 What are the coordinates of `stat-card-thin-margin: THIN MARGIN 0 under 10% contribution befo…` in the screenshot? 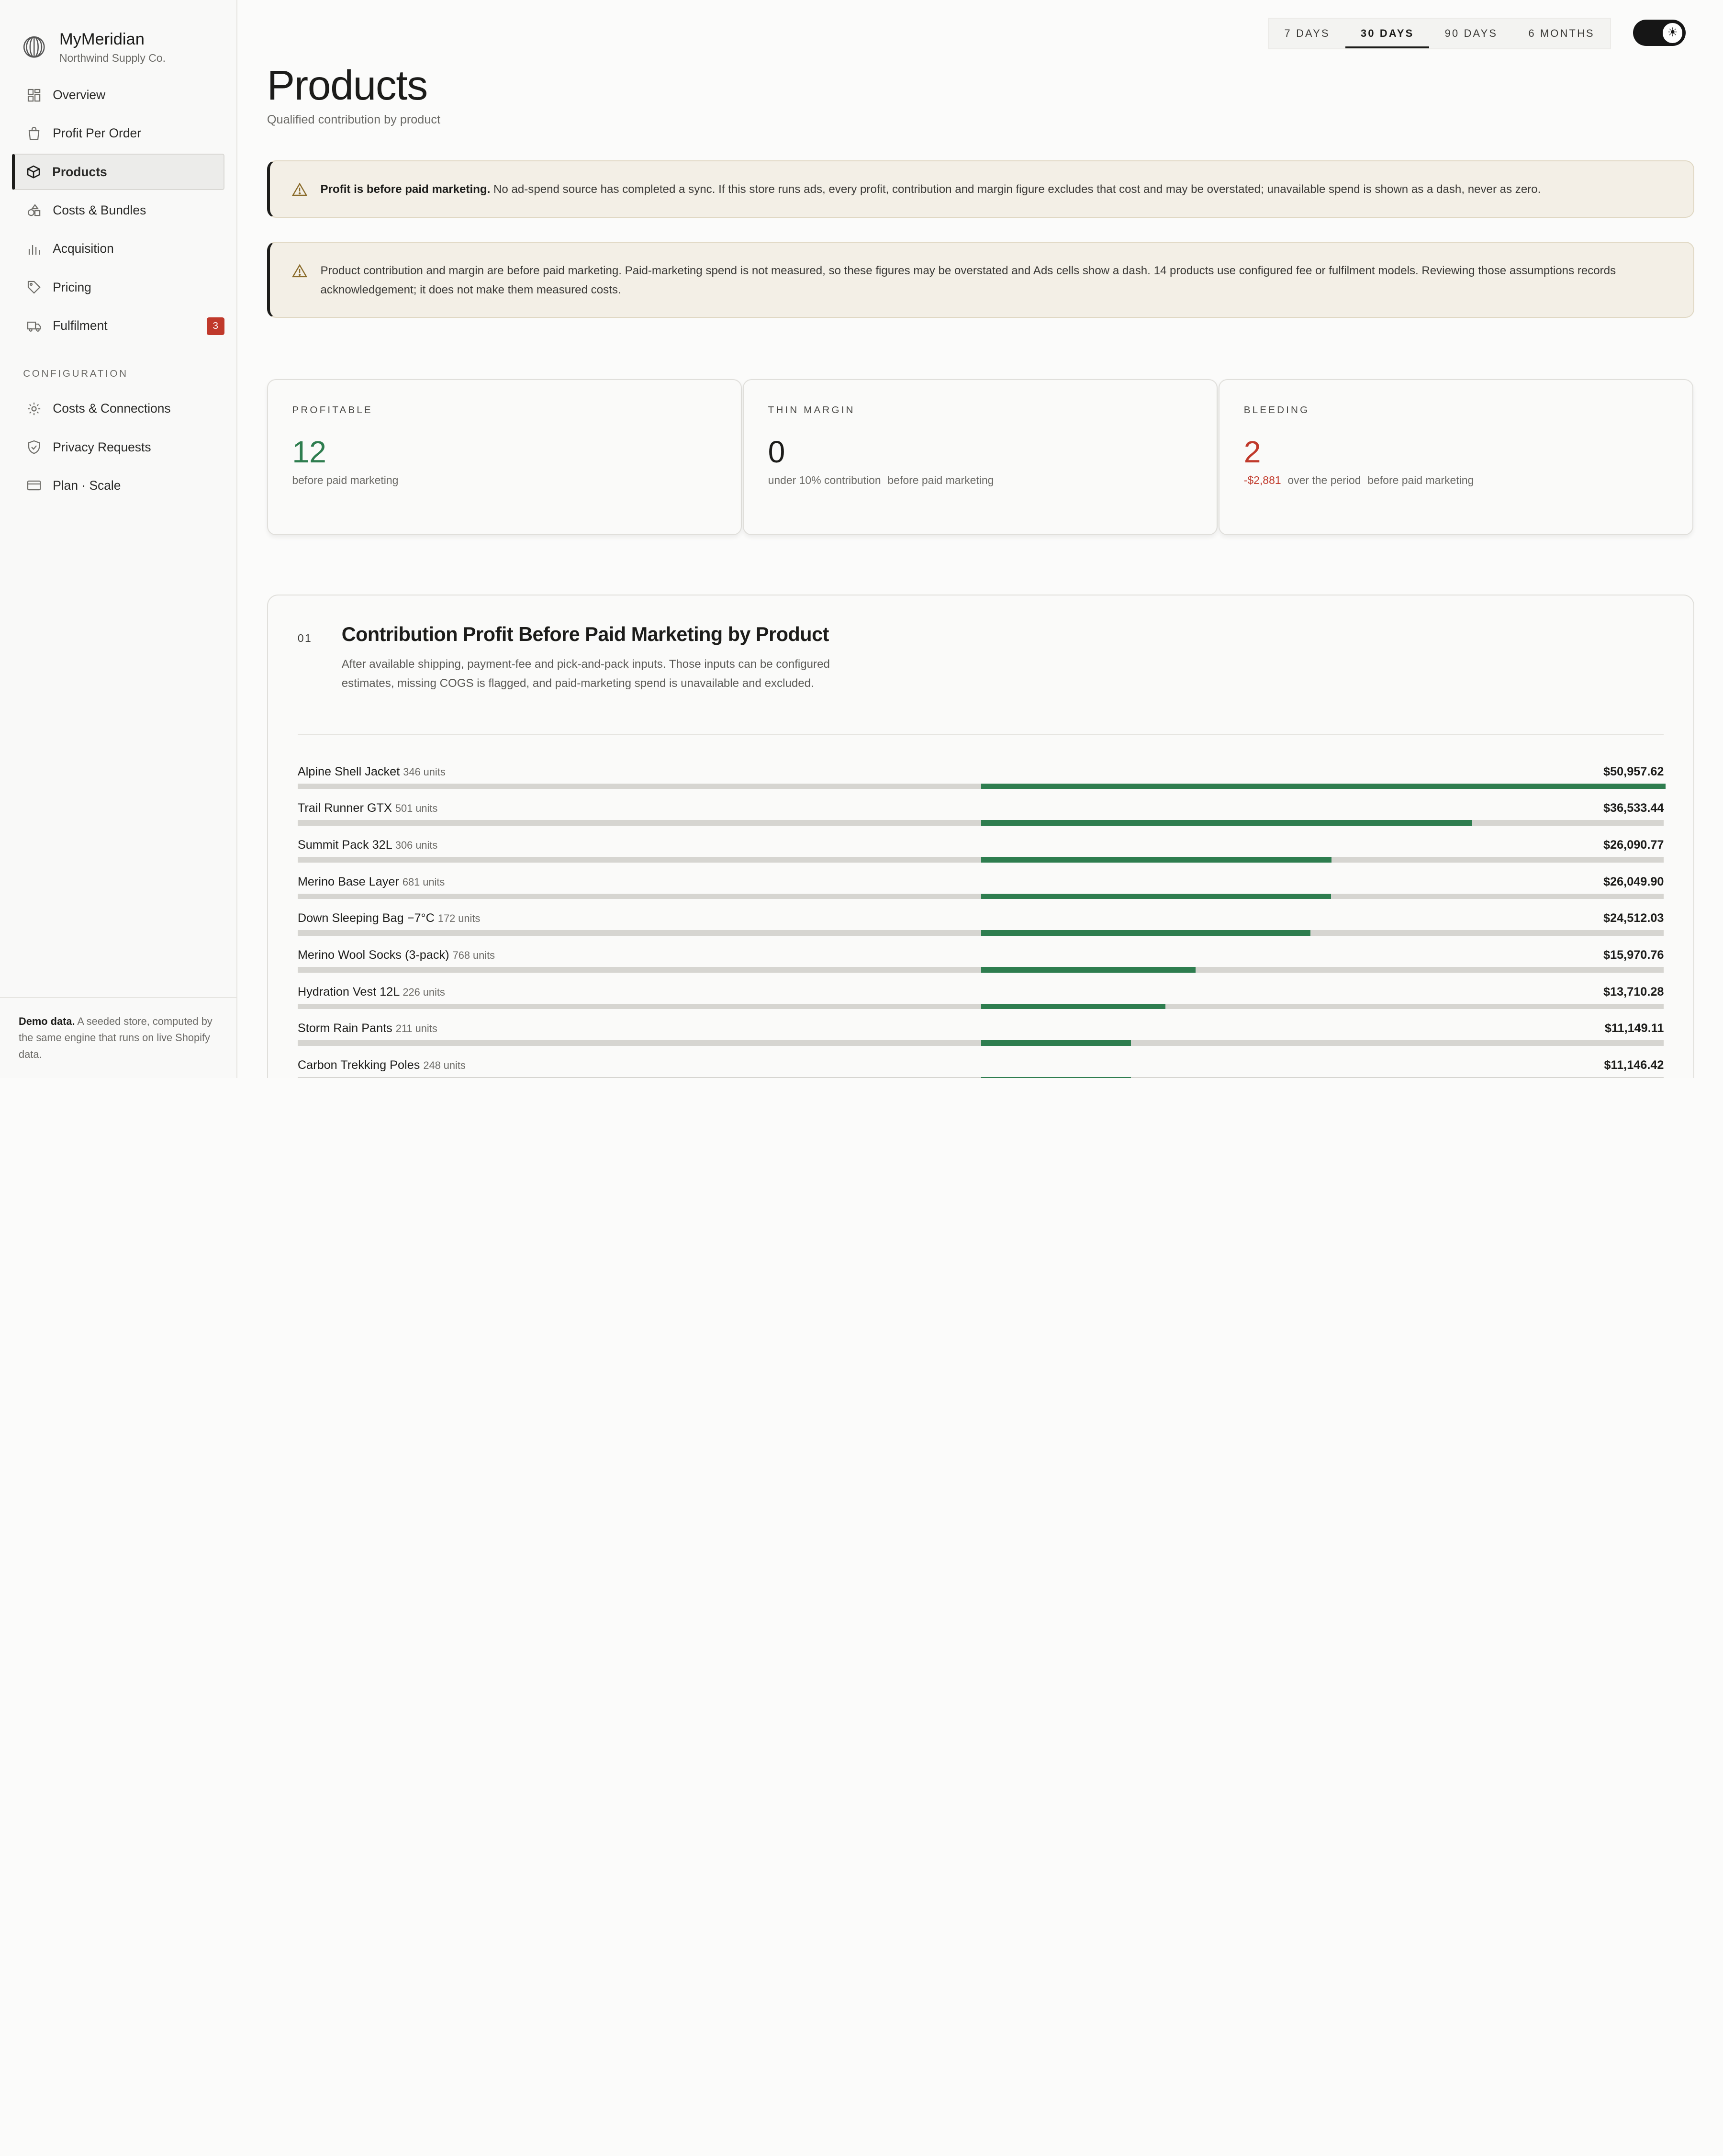 It's located at (980, 458).